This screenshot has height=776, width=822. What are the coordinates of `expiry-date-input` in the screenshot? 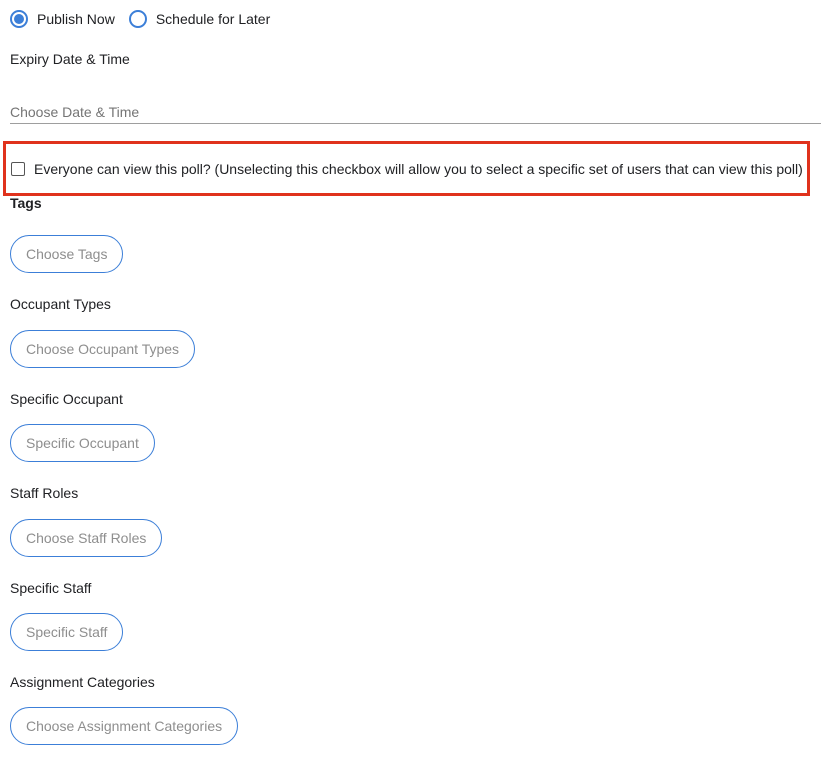 It's located at (415, 112).